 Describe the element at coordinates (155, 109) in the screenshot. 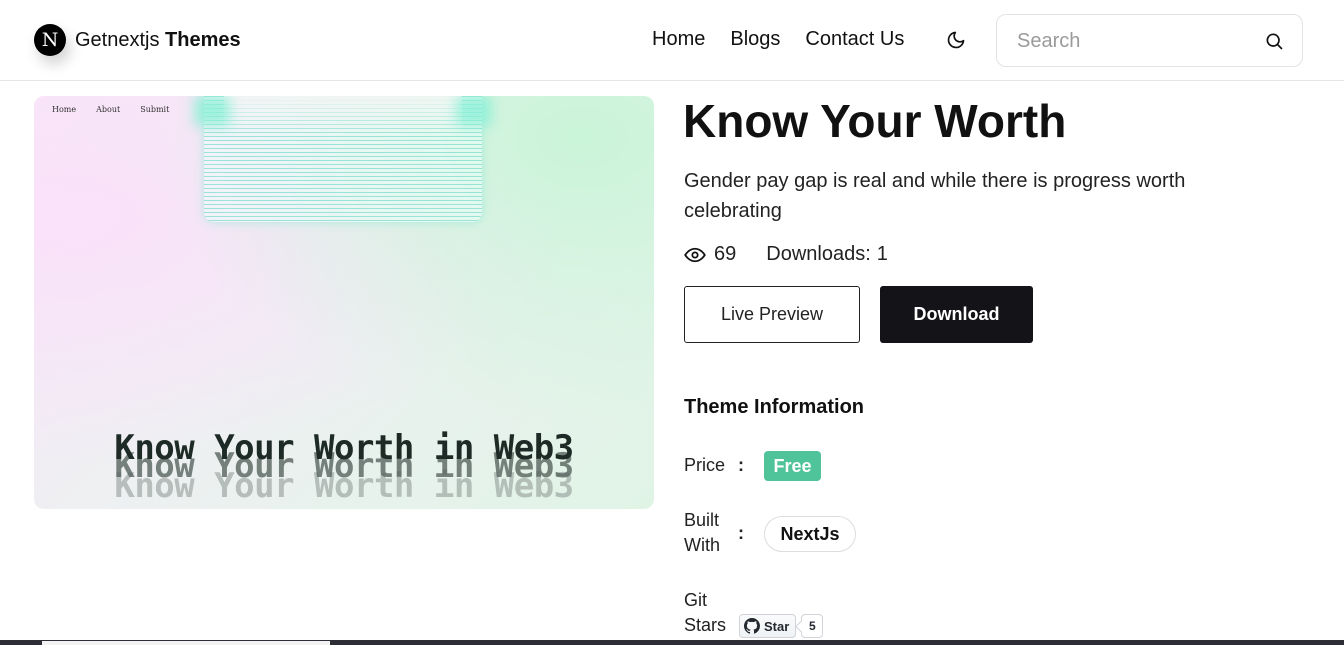

I see `preview-nav-submit: Submit` at that location.